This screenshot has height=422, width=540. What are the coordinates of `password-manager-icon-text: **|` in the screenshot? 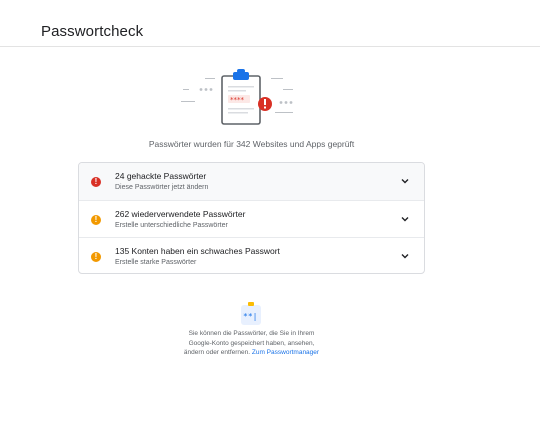 It's located at (250, 316).